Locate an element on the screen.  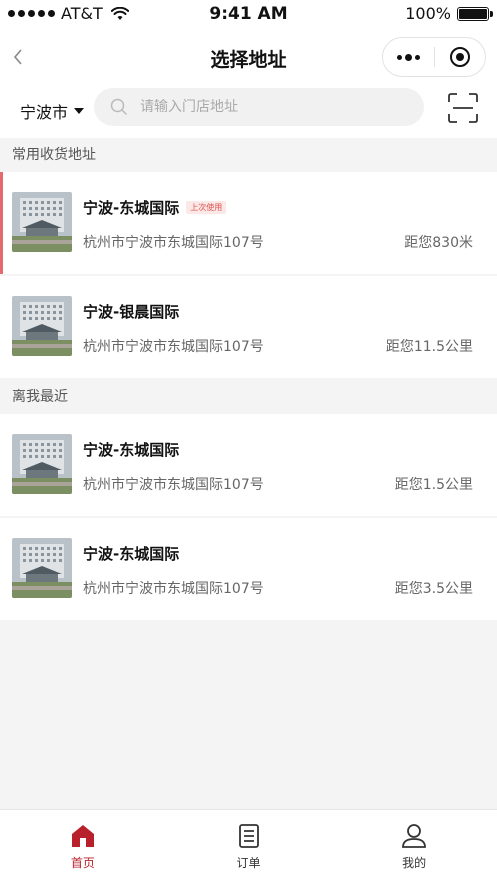
city-label: 宁波市 is located at coordinates (44, 112).